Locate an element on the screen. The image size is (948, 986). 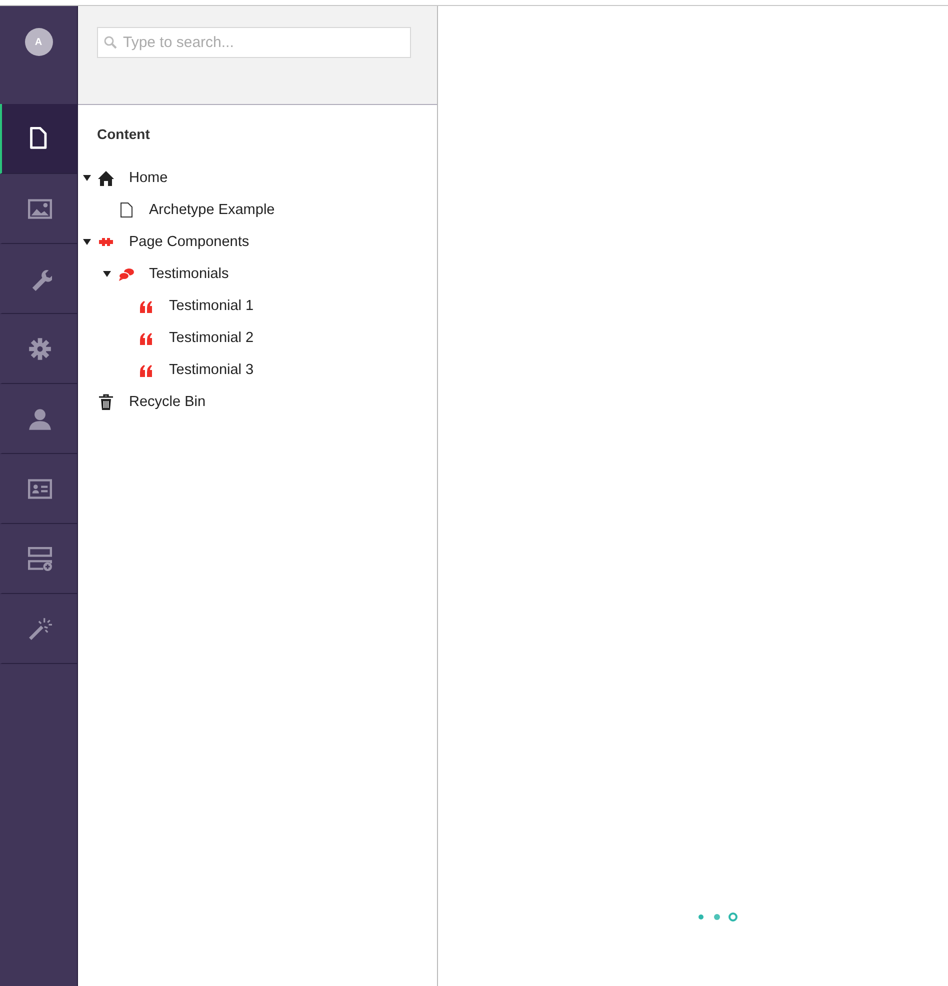
tree-item: Testimonial 1 is located at coordinates (211, 306).